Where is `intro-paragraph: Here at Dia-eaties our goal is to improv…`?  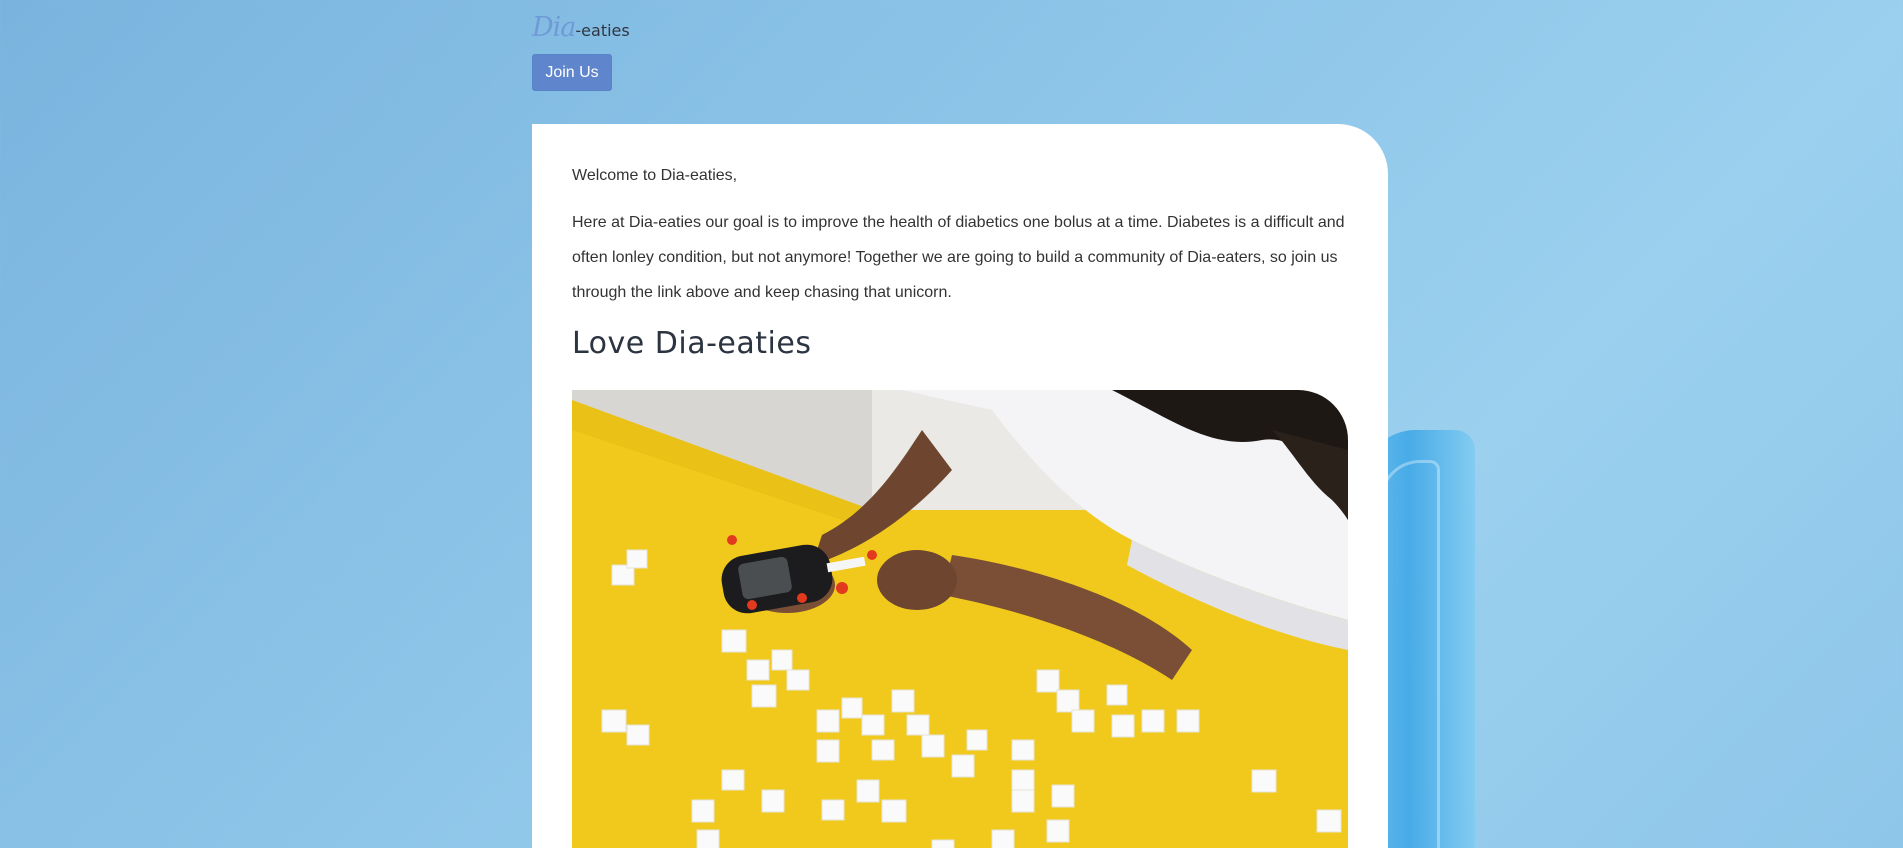 intro-paragraph: Here at Dia-eaties our goal is to improv… is located at coordinates (958, 257).